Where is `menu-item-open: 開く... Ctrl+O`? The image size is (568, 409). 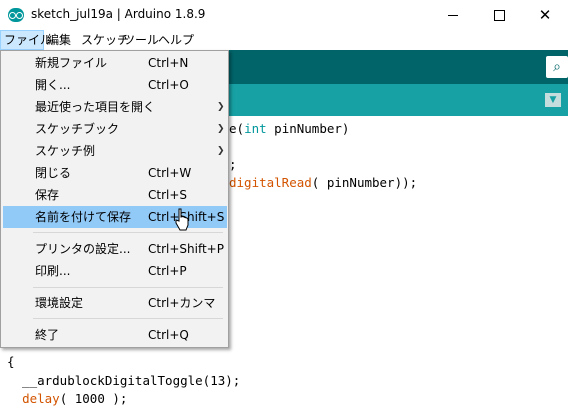 menu-item-open: 開く... Ctrl+O is located at coordinates (115, 85).